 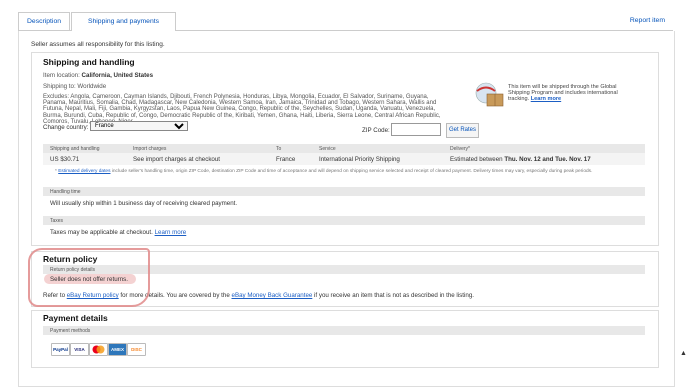 I want to click on discover-icon: DISC, so click(x=136, y=349).